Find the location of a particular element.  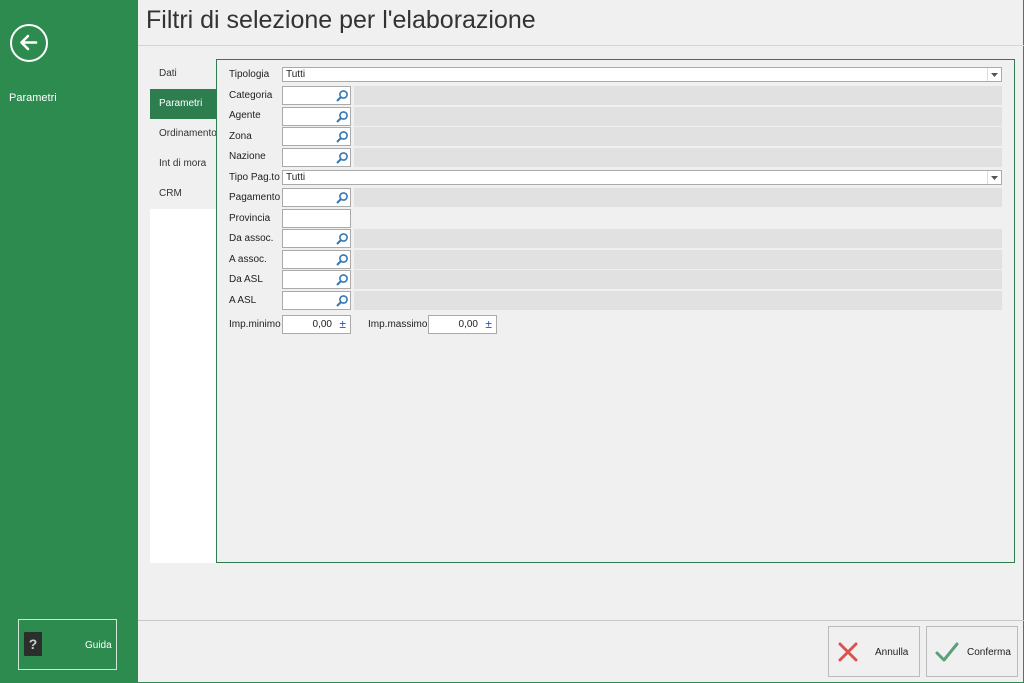

zona-description is located at coordinates (678, 136).